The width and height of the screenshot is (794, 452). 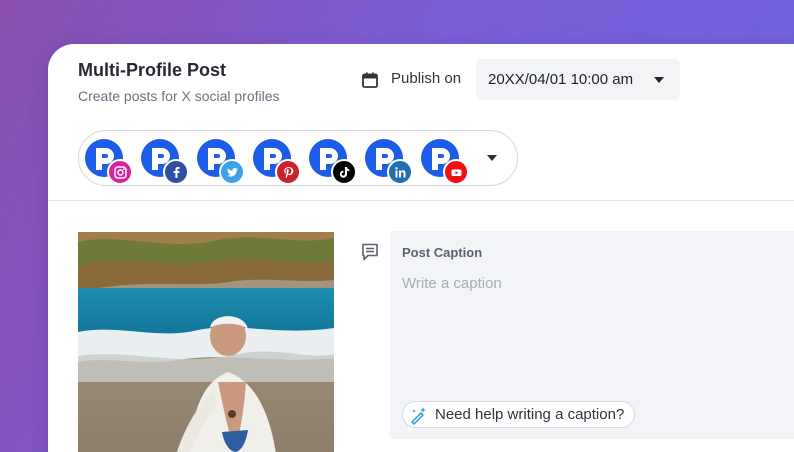 What do you see at coordinates (492, 158) in the screenshot?
I see `profiles-dropdown-icon` at bounding box center [492, 158].